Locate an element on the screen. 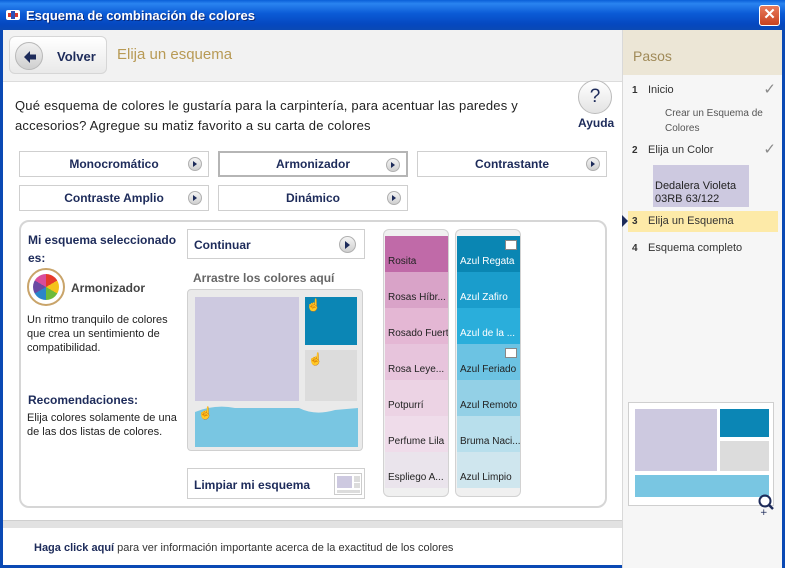 This screenshot has width=785, height=568. info-link: Haga click aquí is located at coordinates (74, 548).